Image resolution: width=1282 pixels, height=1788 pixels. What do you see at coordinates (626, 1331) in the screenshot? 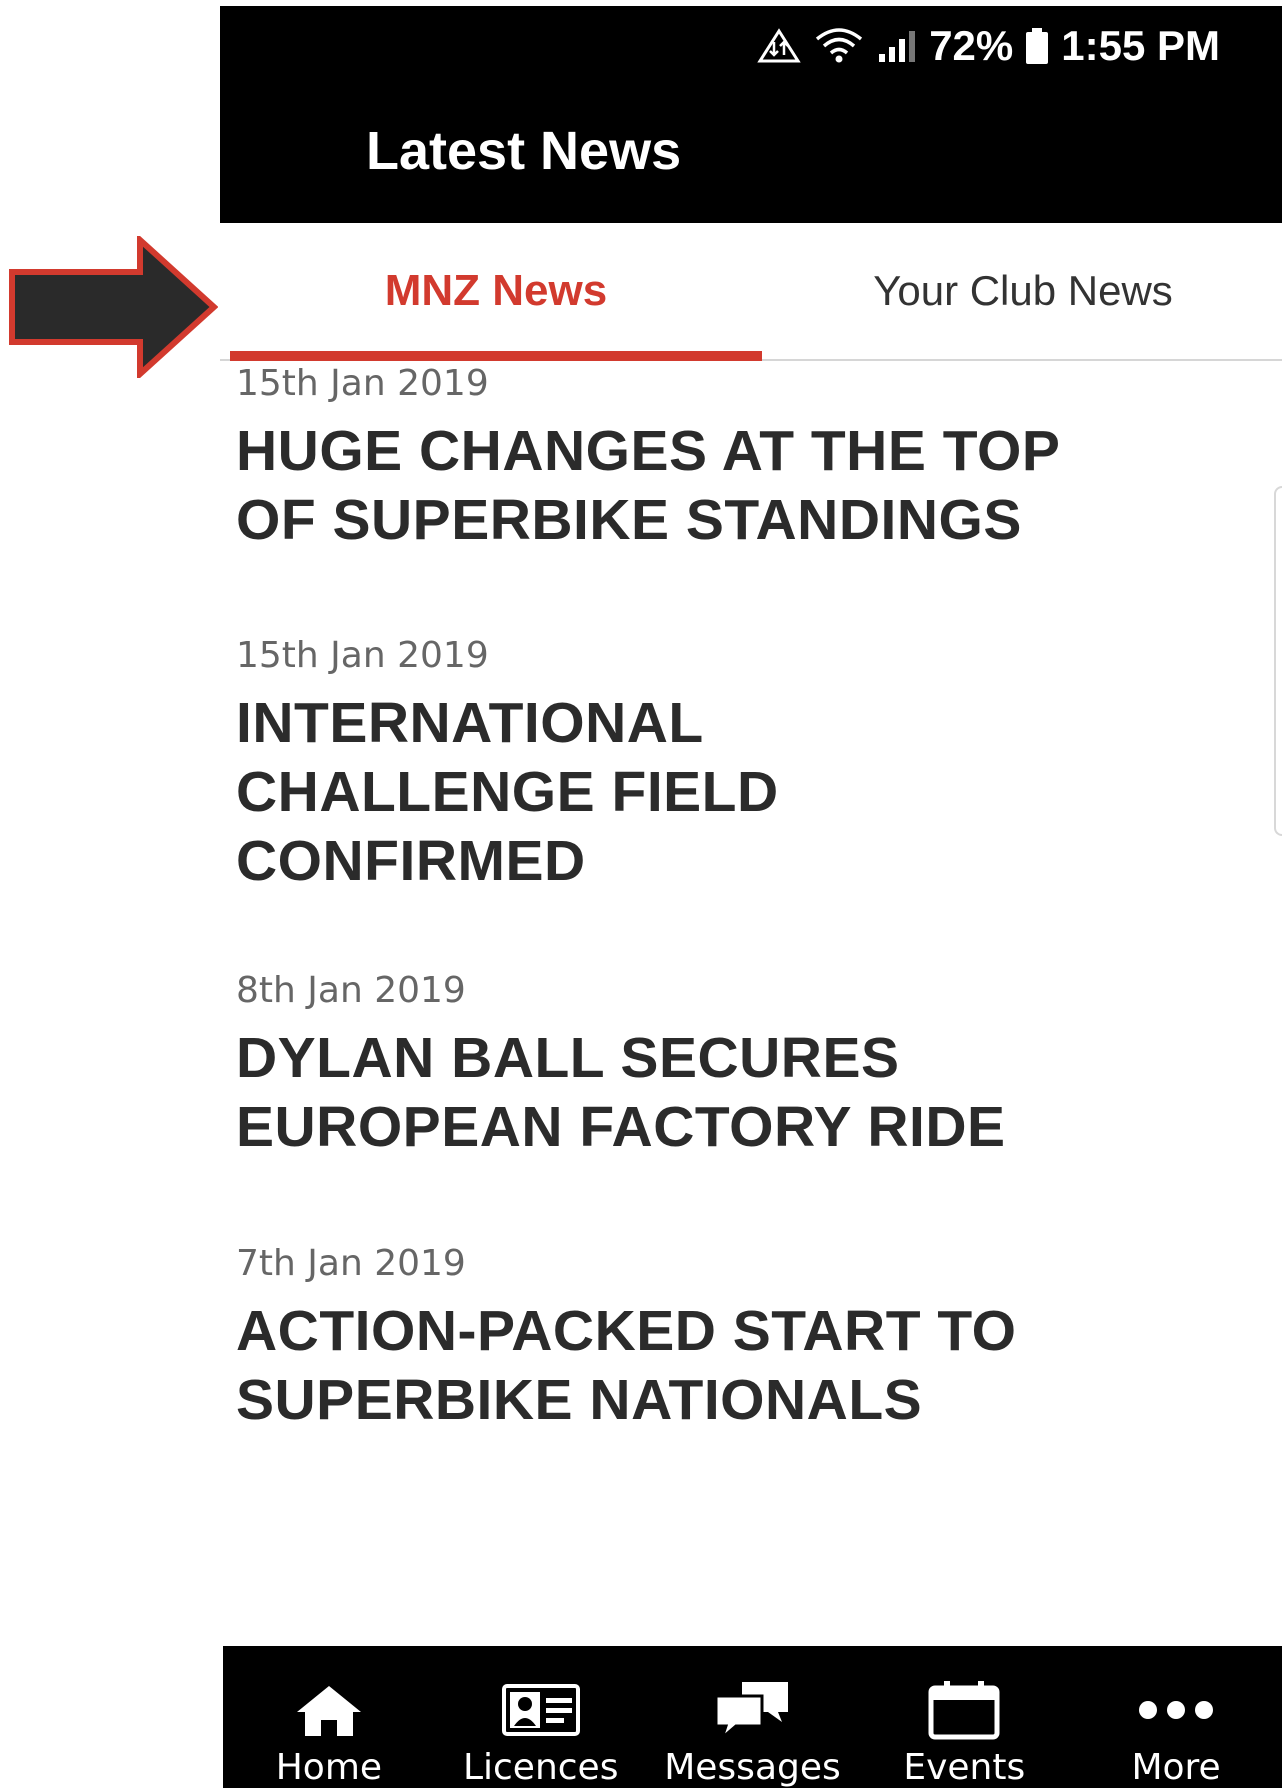
I see `headline-line: ACTION-PACKED START TO` at bounding box center [626, 1331].